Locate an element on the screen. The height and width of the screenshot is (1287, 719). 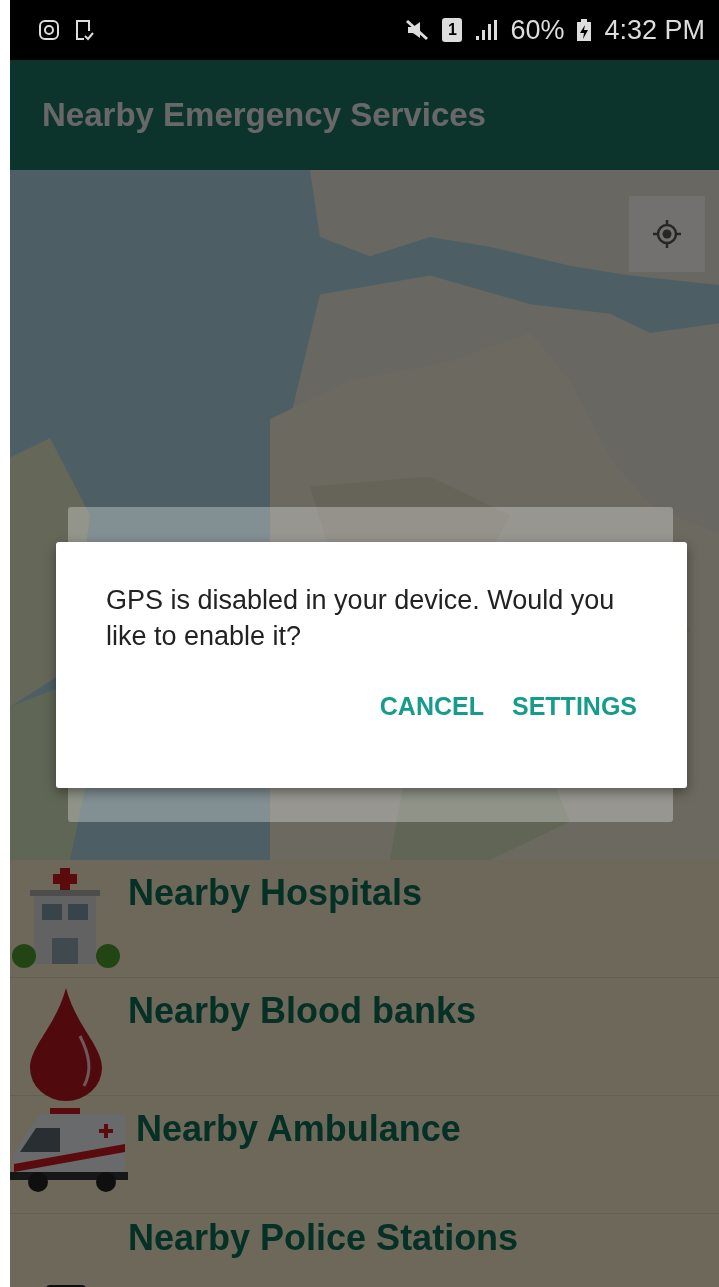
mute-icon is located at coordinates (417, 30).